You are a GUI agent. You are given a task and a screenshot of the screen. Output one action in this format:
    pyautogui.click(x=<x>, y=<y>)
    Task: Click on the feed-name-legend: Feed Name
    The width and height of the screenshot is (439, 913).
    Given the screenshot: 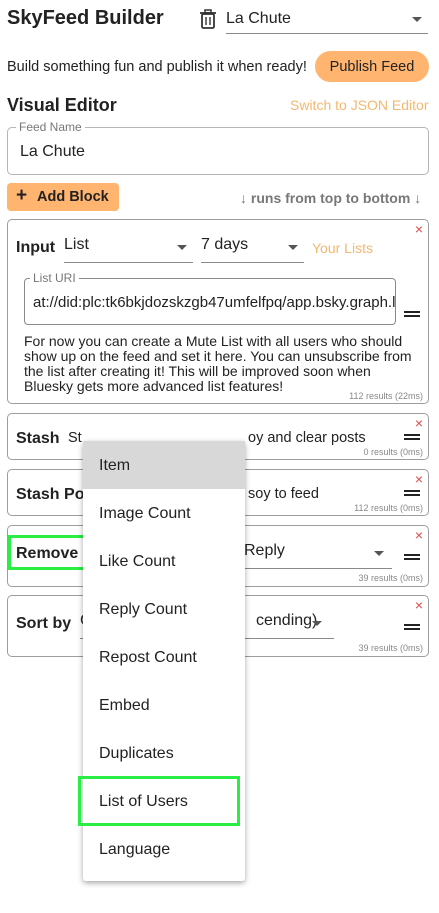 What is the action you would take?
    pyautogui.click(x=50, y=127)
    